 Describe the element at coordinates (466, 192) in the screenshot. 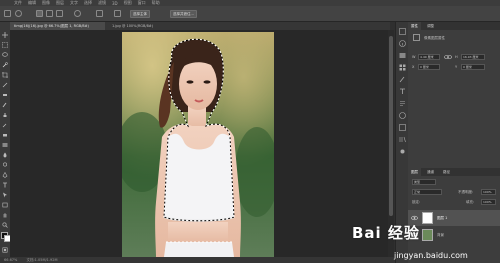

I see `opacity-label: 不透明度:` at that location.